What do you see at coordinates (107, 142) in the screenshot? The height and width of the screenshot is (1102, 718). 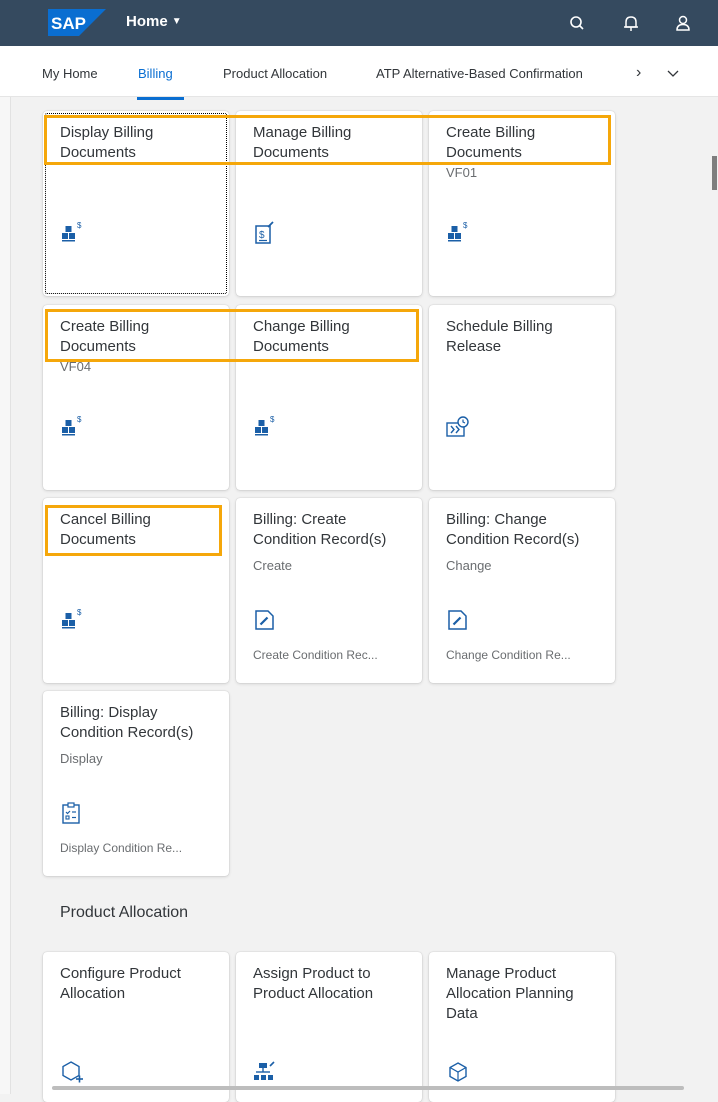 I see `tile-title: Display Billing Documents` at bounding box center [107, 142].